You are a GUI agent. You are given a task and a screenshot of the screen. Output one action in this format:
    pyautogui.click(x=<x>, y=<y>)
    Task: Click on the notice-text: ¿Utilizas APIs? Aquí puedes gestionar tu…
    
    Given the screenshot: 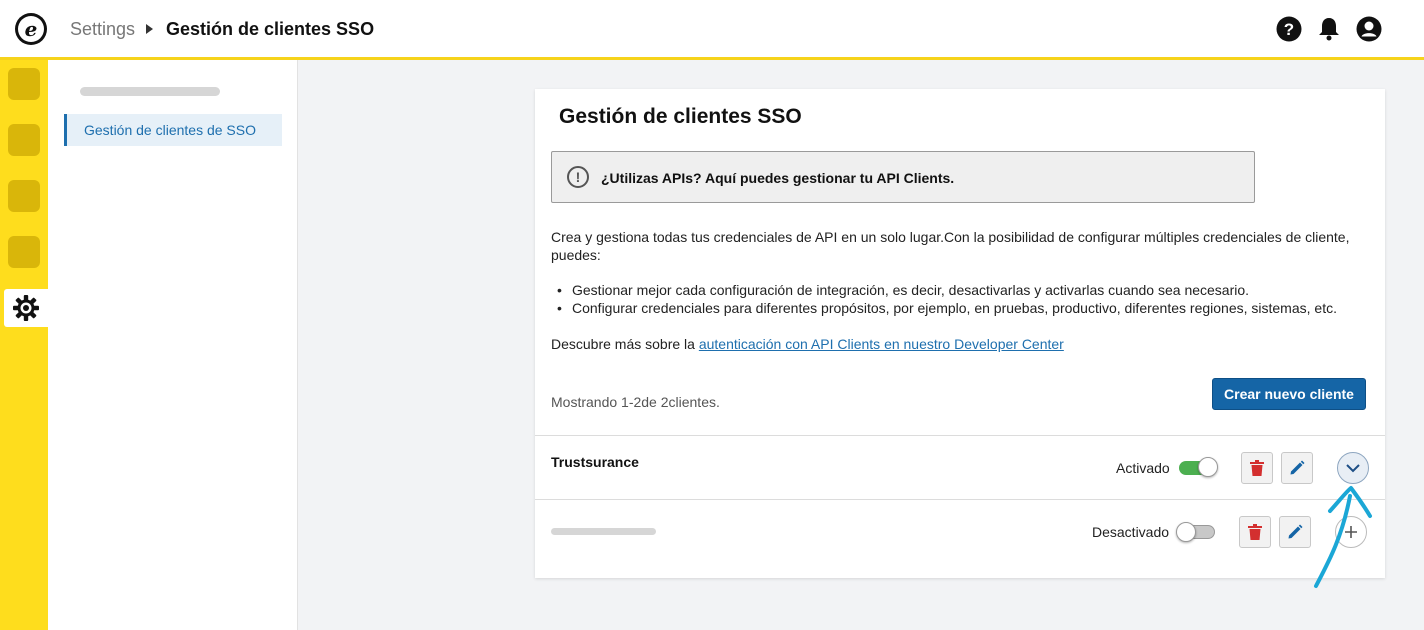 What is the action you would take?
    pyautogui.click(x=778, y=178)
    